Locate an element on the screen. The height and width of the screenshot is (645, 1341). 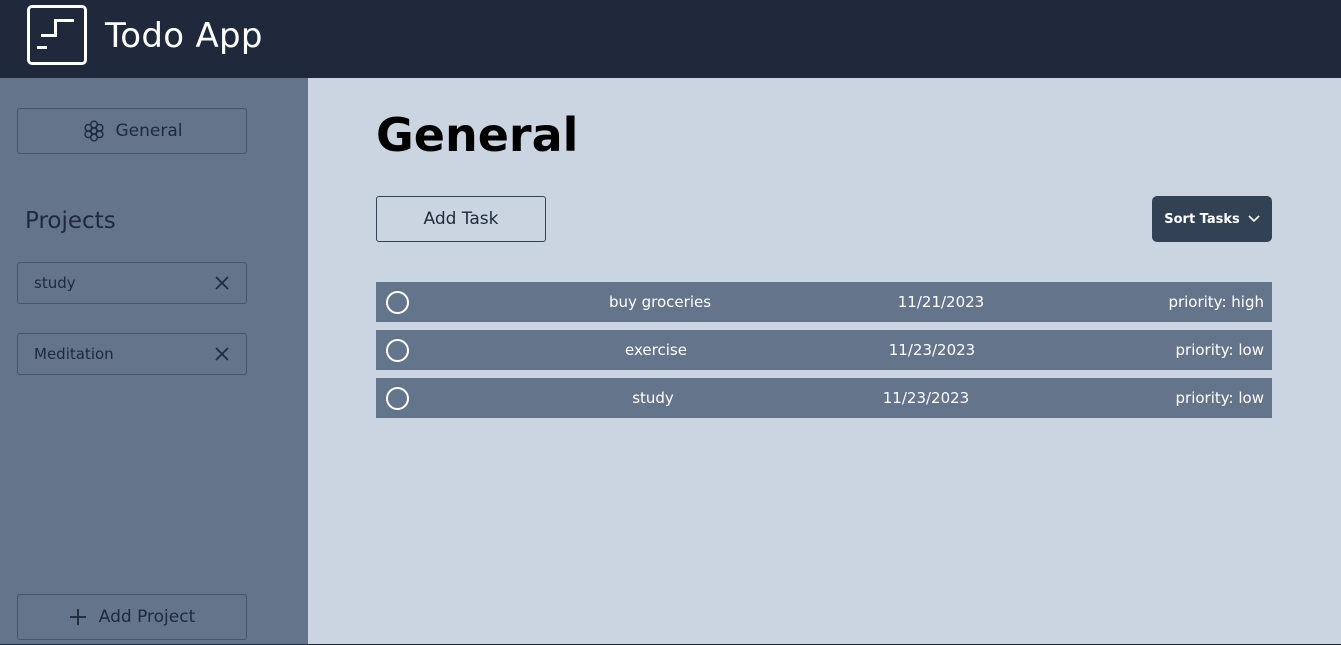
flower-icon is located at coordinates (93, 131).